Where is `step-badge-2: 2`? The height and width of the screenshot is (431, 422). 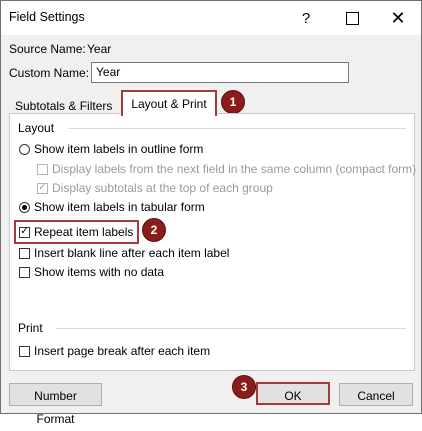
step-badge-2: 2 is located at coordinates (154, 230).